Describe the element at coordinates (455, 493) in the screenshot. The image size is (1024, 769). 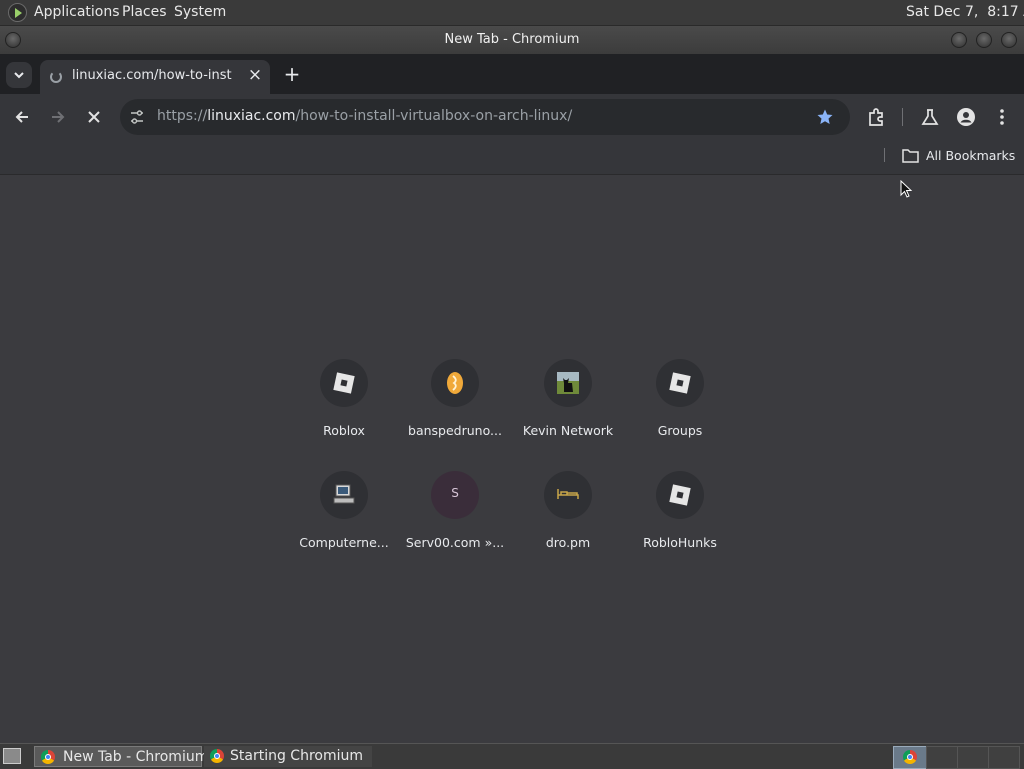
I see `letter-s-icon: S` at that location.